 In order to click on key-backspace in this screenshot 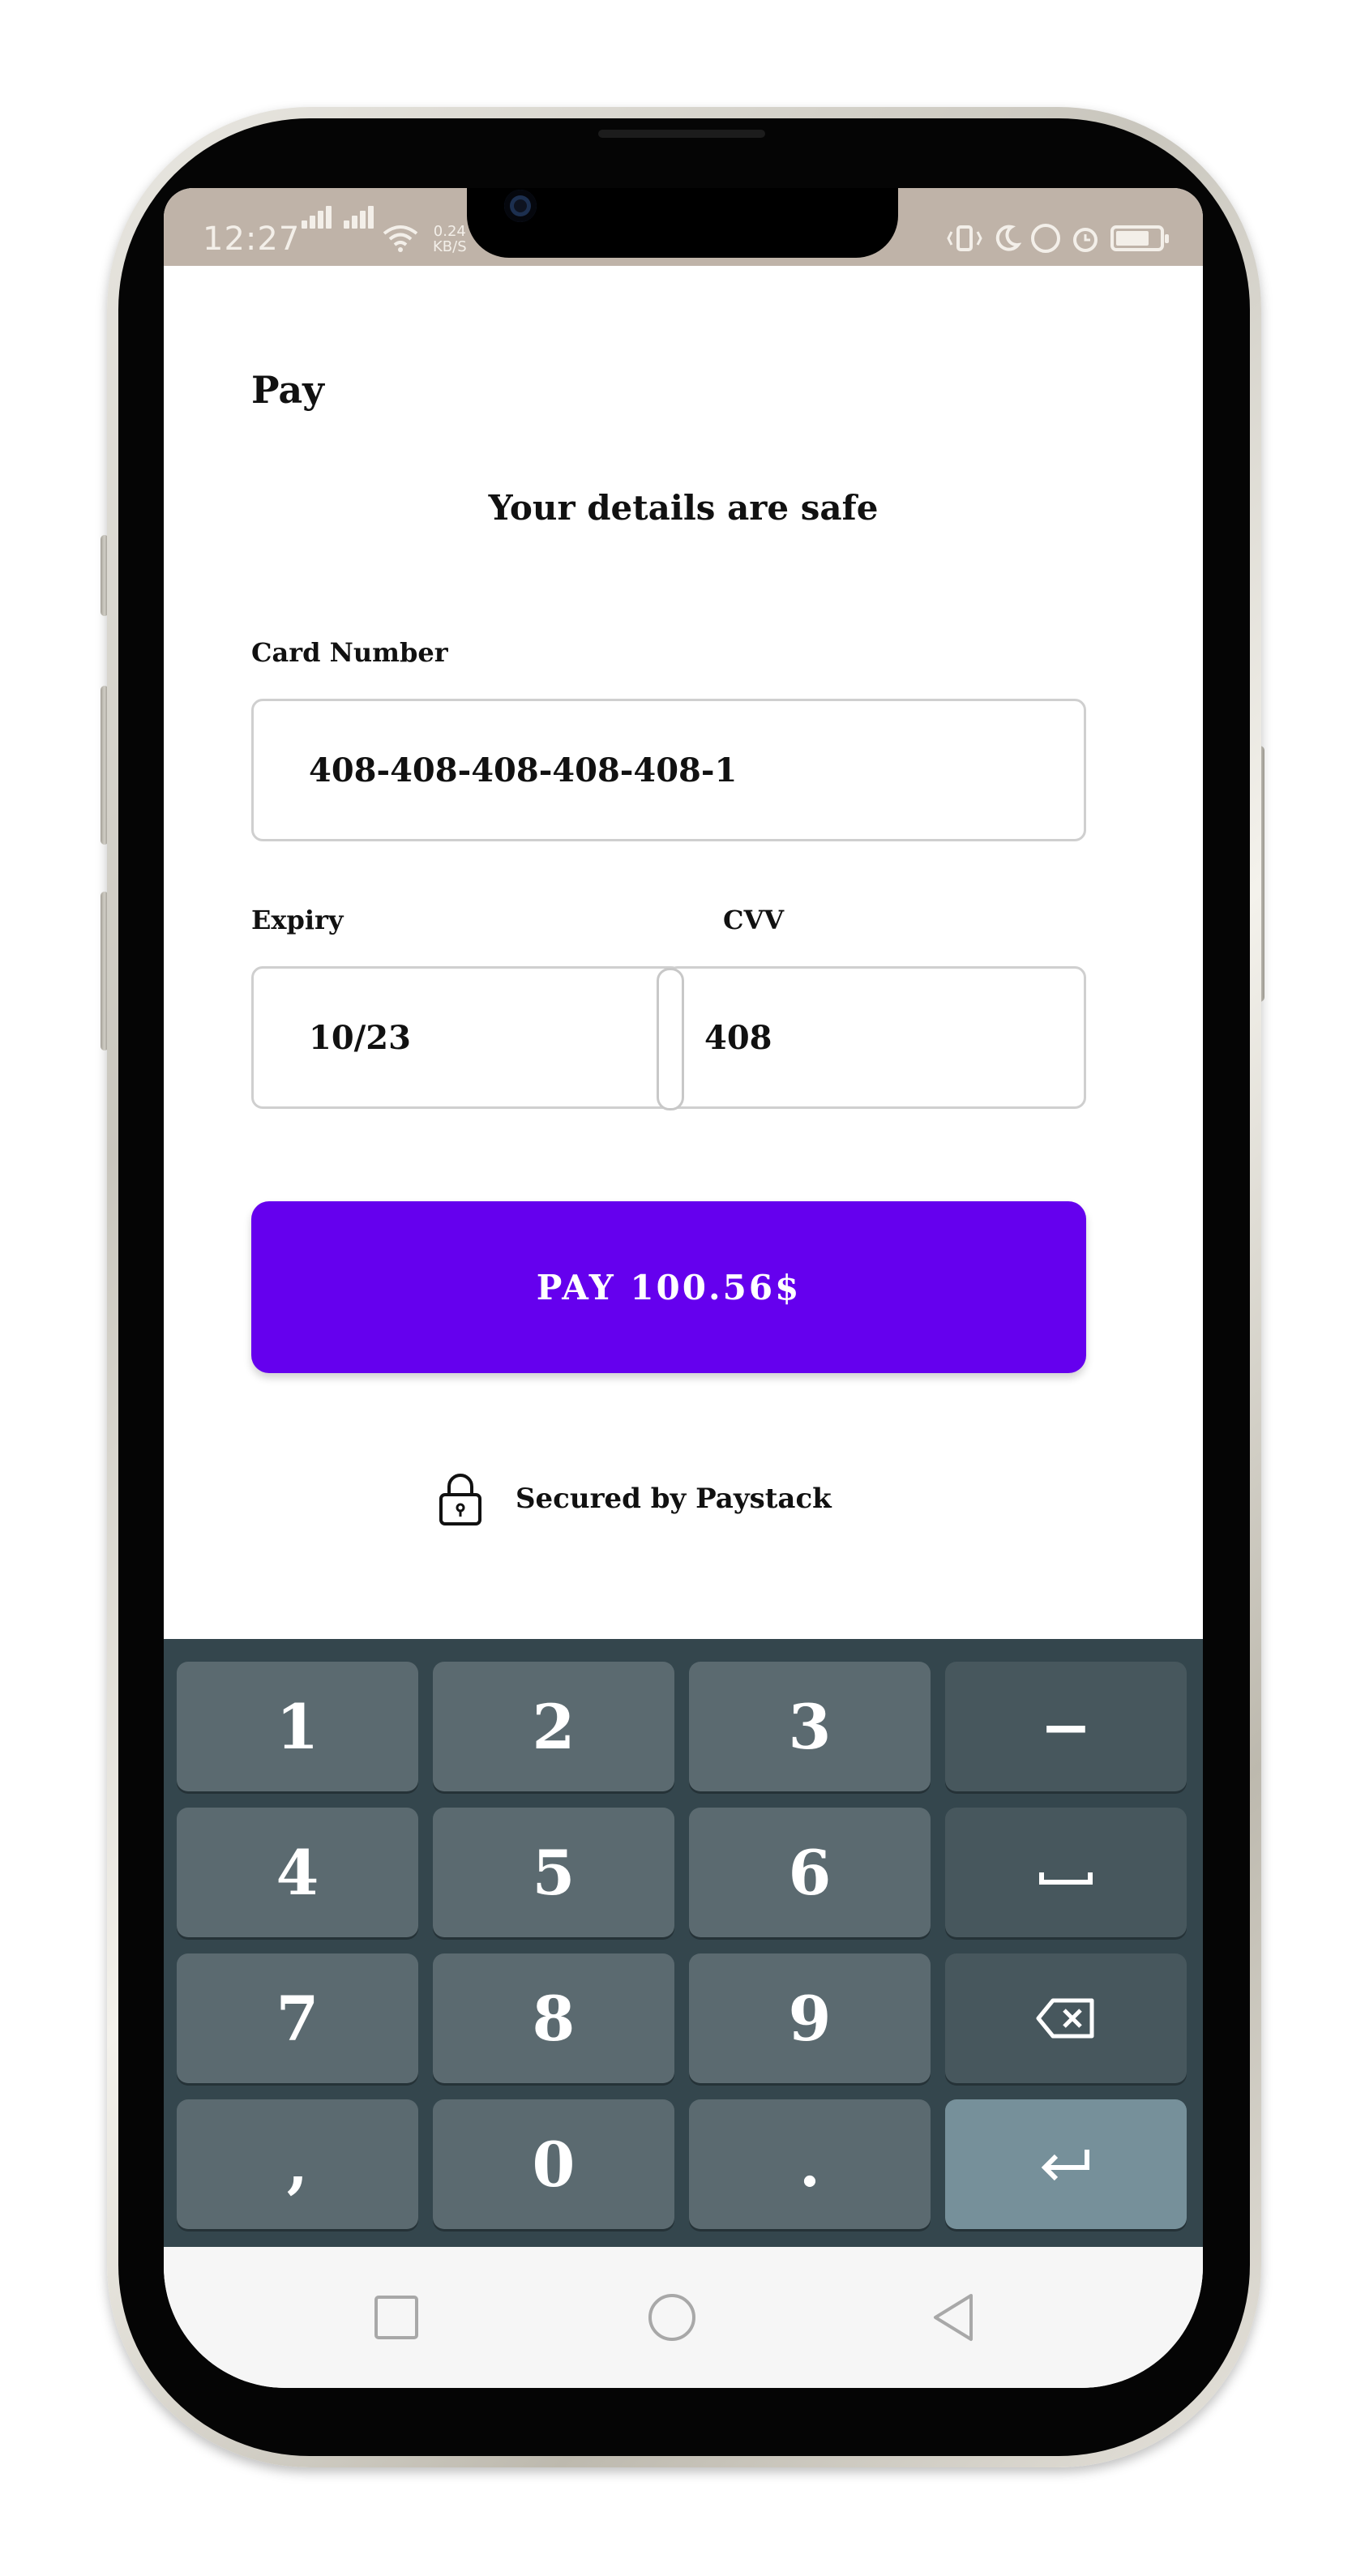, I will do `click(1066, 2018)`.